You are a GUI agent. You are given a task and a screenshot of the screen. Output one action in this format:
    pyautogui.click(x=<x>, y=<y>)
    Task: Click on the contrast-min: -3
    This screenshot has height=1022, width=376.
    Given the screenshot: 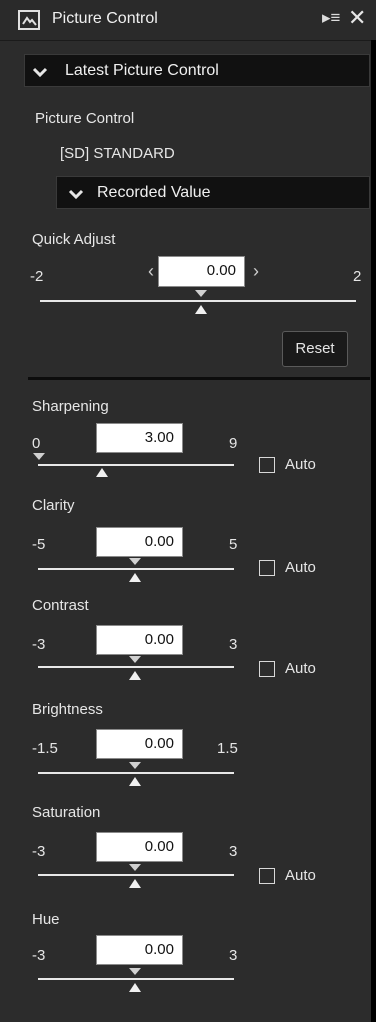 What is the action you would take?
    pyautogui.click(x=39, y=644)
    